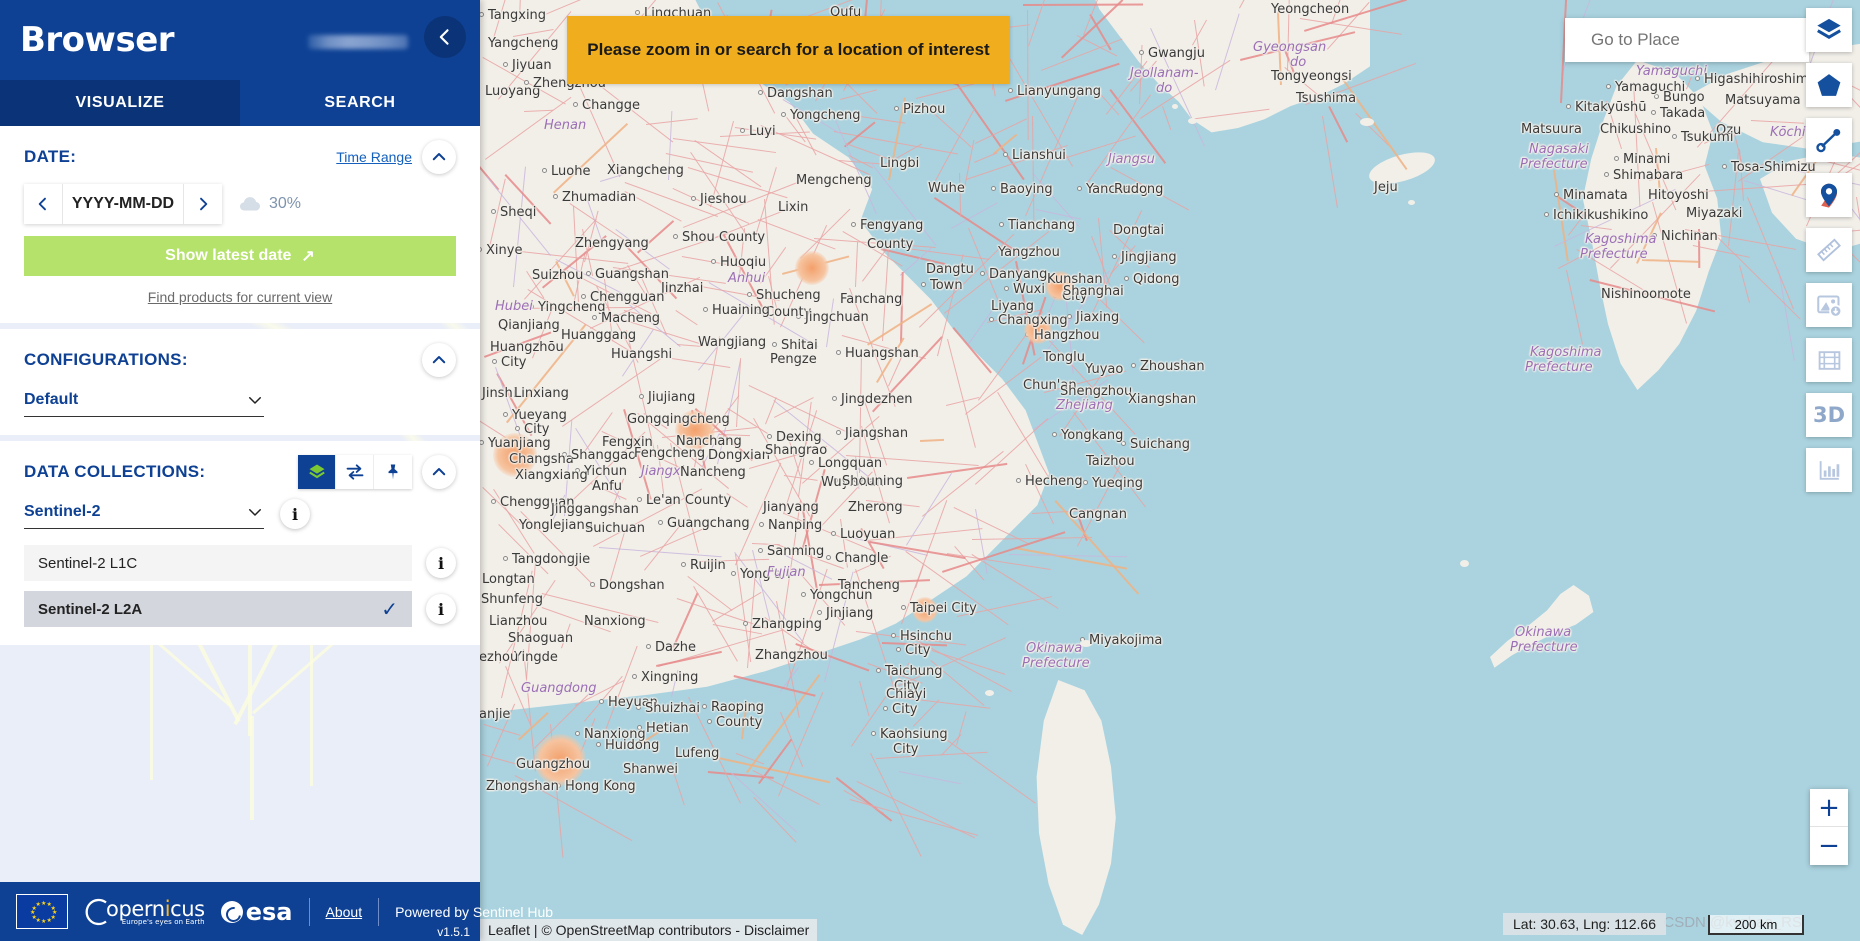  I want to click on line-measure-button, so click(1829, 140).